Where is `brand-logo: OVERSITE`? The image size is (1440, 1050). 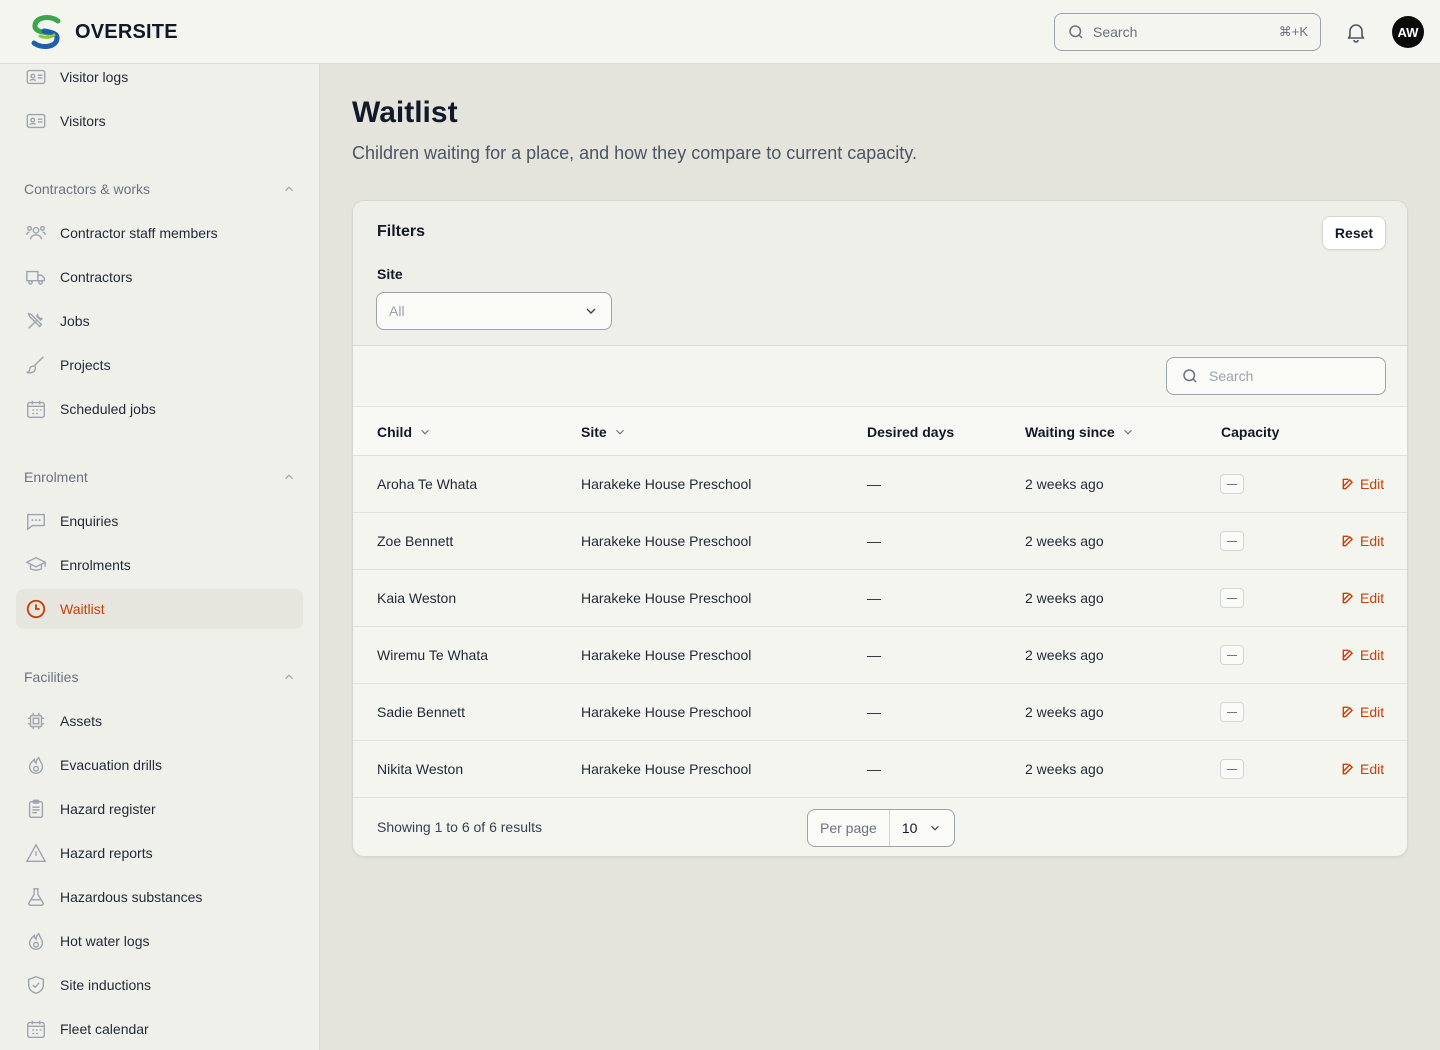 brand-logo: OVERSITE is located at coordinates (103, 32).